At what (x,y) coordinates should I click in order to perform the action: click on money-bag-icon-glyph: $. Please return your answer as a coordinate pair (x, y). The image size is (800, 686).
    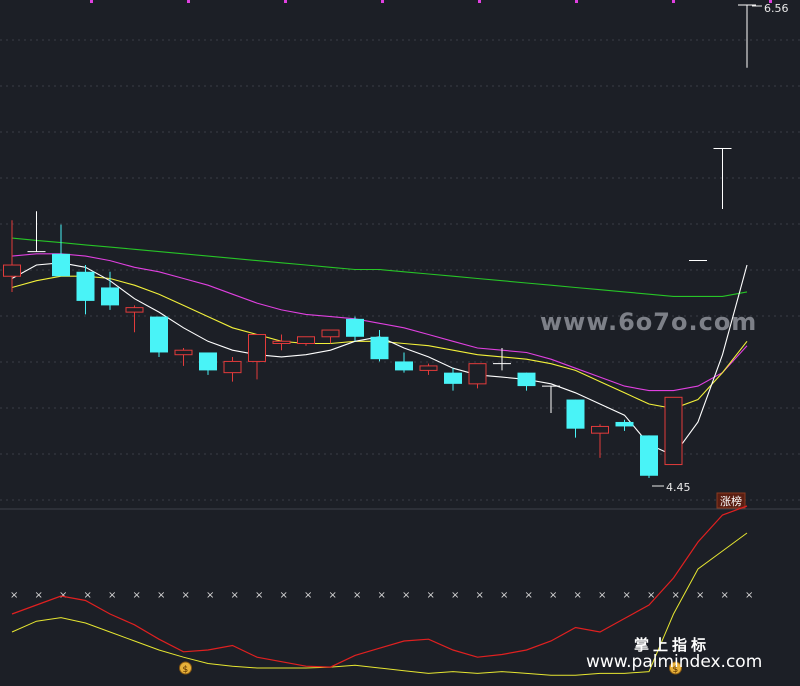
    Looking at the image, I should click on (186, 670).